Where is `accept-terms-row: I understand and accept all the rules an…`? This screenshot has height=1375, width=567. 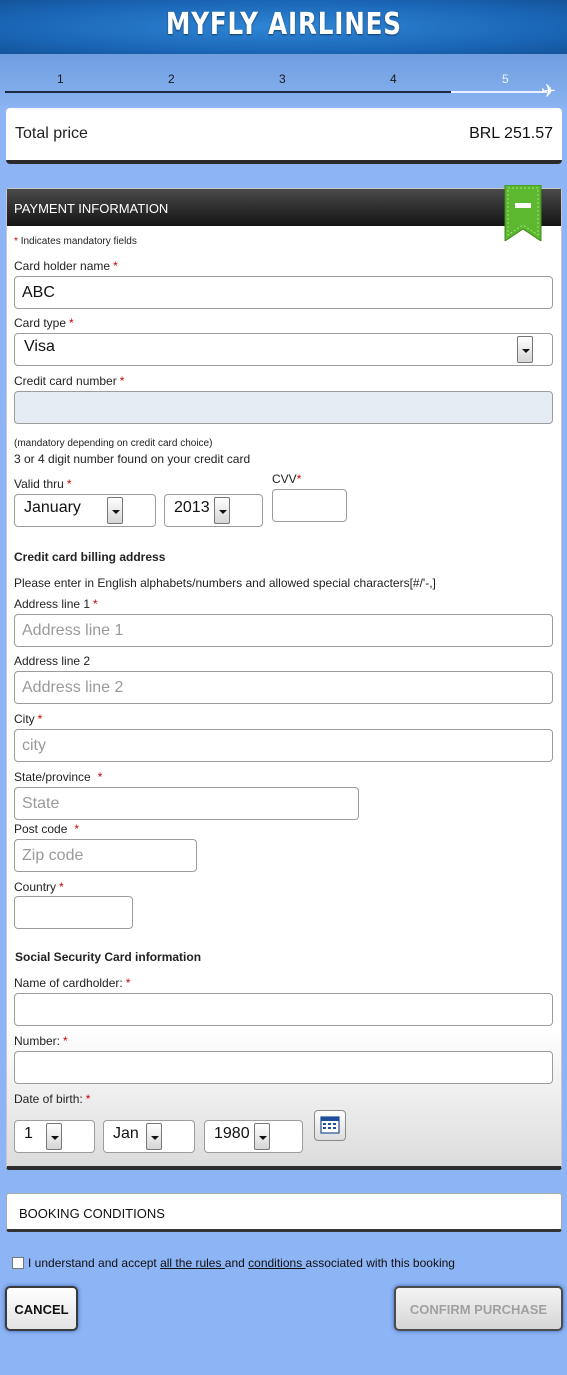
accept-terms-row: I understand and accept all the rules an… is located at coordinates (233, 1263).